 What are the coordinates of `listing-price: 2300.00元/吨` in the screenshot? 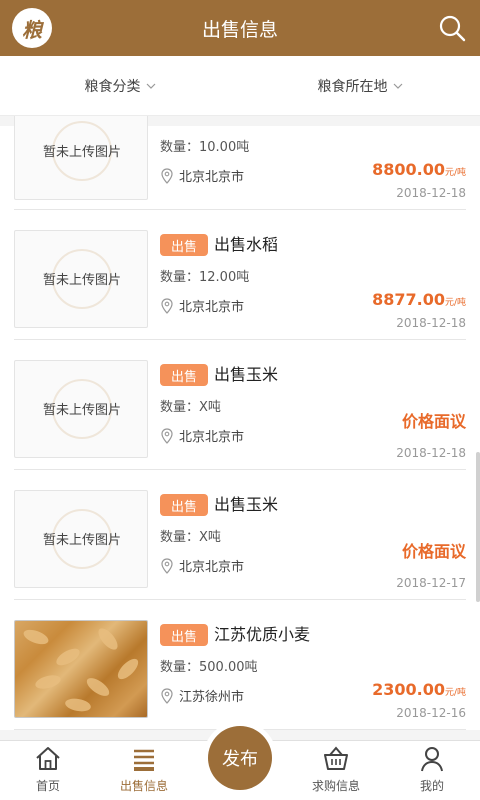 It's located at (419, 689).